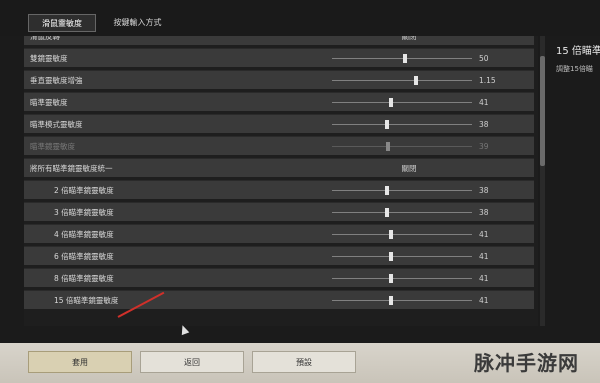 This screenshot has width=600, height=383. Describe the element at coordinates (45, 38) in the screenshot. I see `setting-label: 滑鼠反轉` at that location.